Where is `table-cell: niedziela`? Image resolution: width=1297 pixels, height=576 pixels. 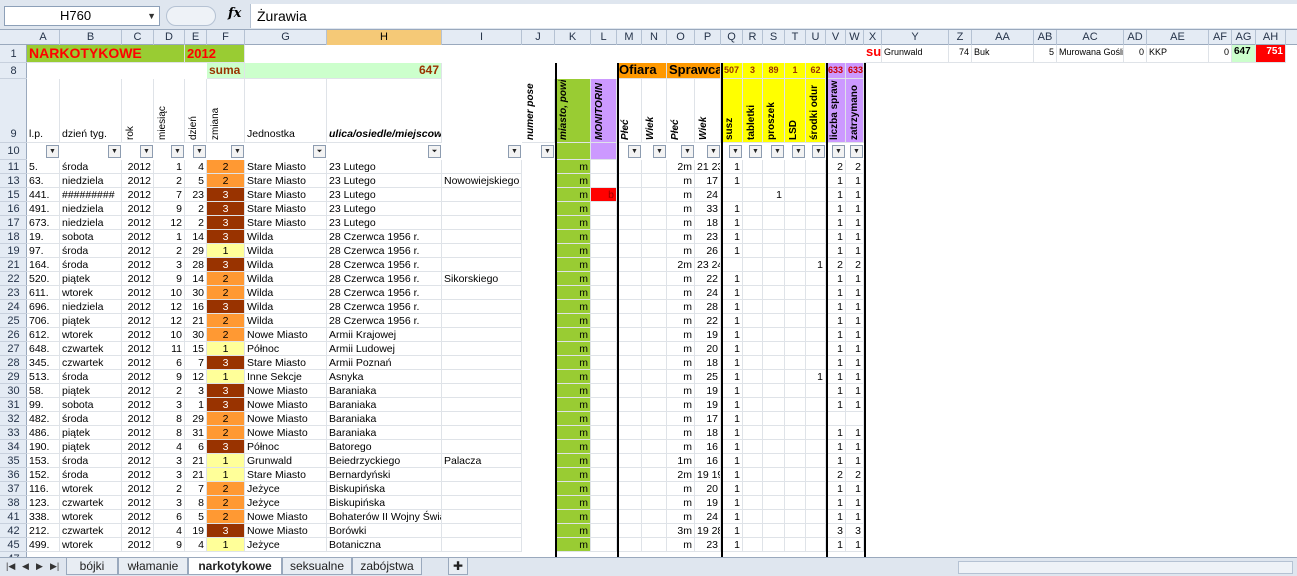
table-cell: niedziela is located at coordinates (91, 307).